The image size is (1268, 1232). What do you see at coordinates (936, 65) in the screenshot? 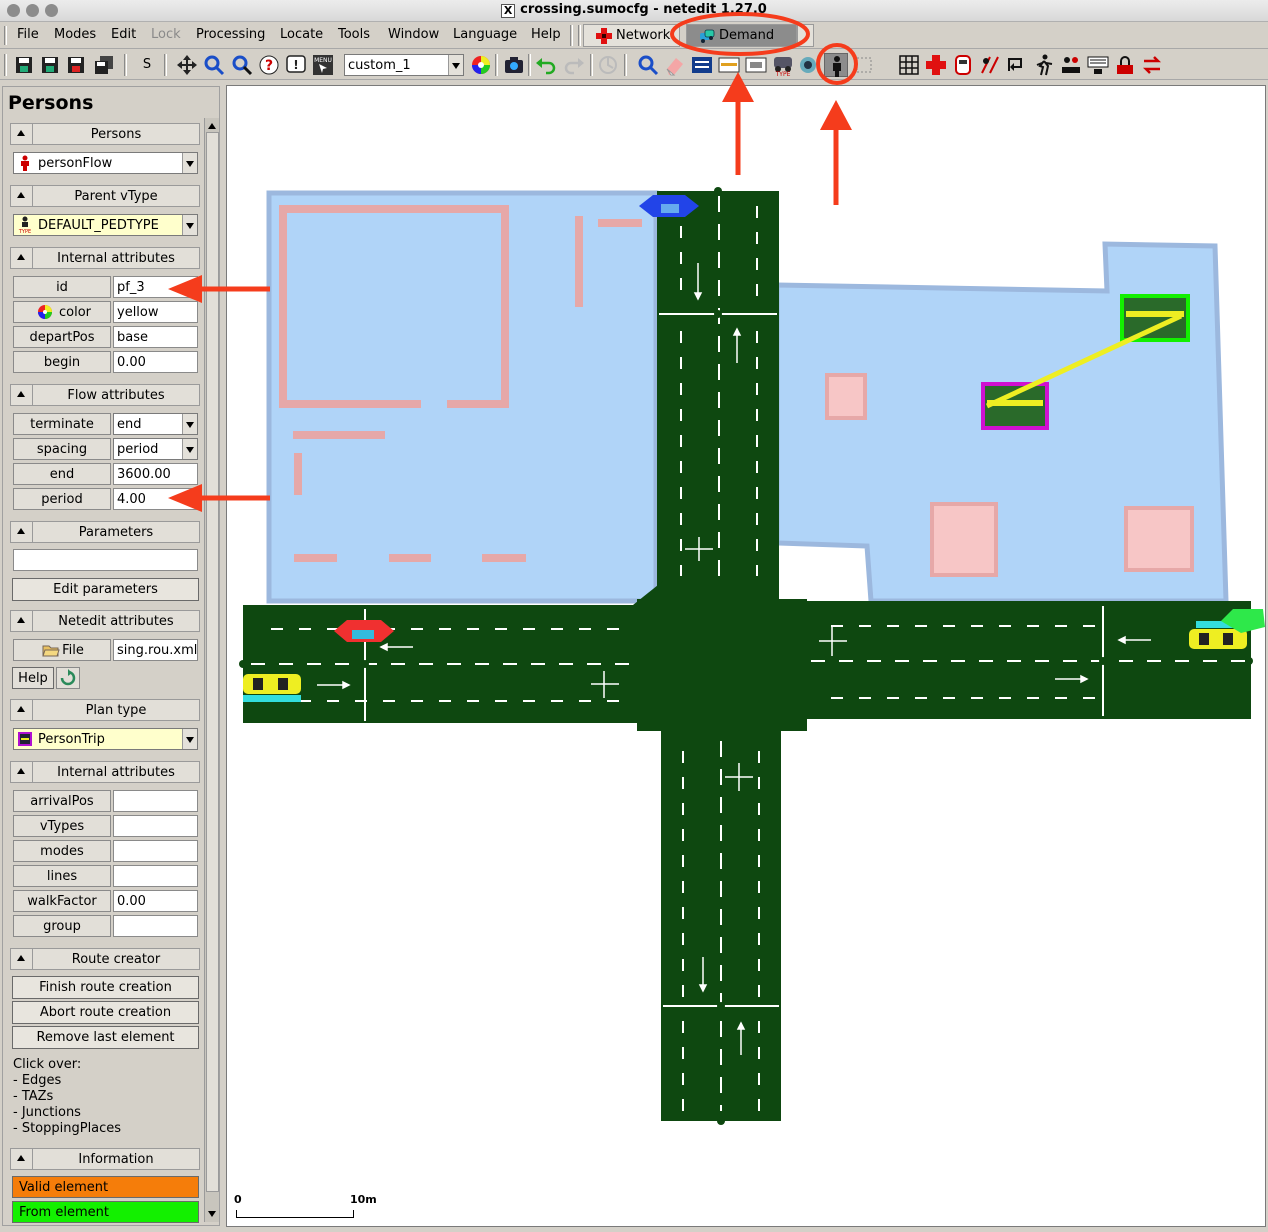
I see `junction-shape-button` at bounding box center [936, 65].